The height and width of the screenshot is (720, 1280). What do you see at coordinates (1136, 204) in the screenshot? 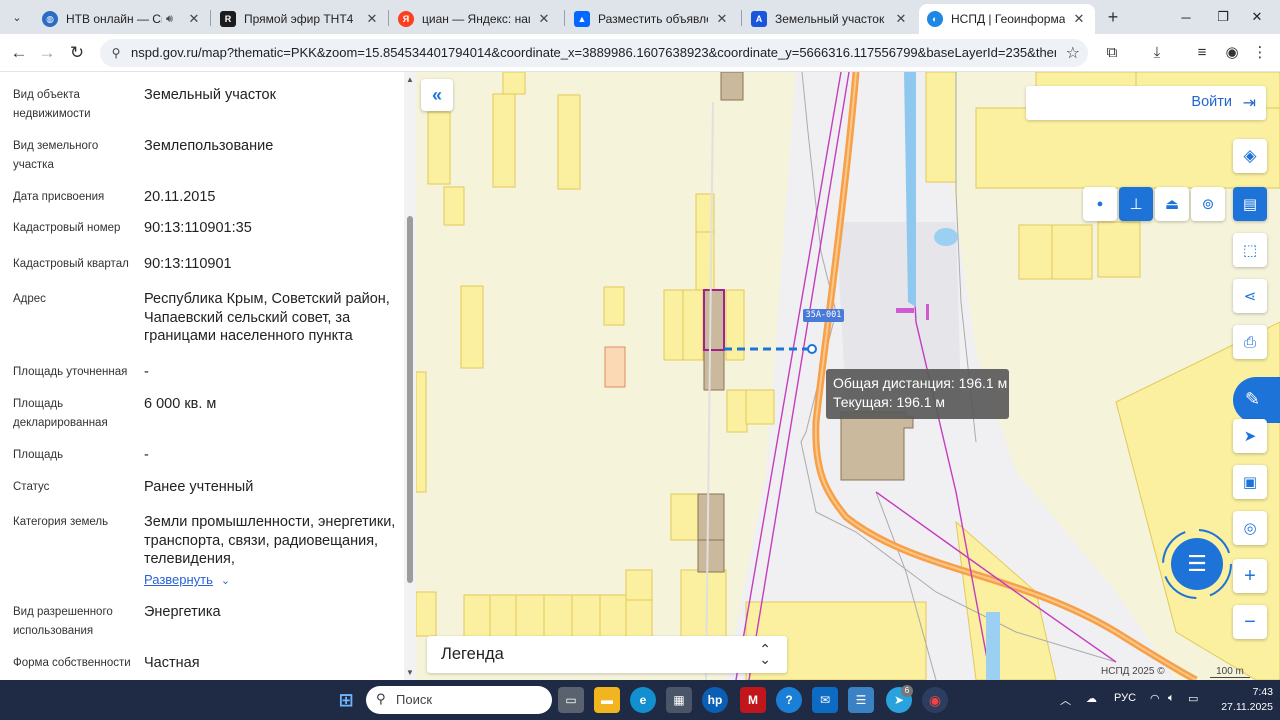
I see `measure-distance-button: ⊥` at bounding box center [1136, 204].